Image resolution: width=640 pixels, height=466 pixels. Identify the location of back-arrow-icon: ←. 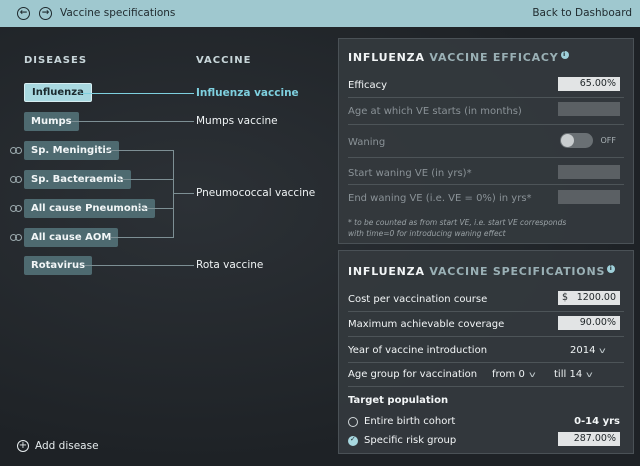
(23, 13).